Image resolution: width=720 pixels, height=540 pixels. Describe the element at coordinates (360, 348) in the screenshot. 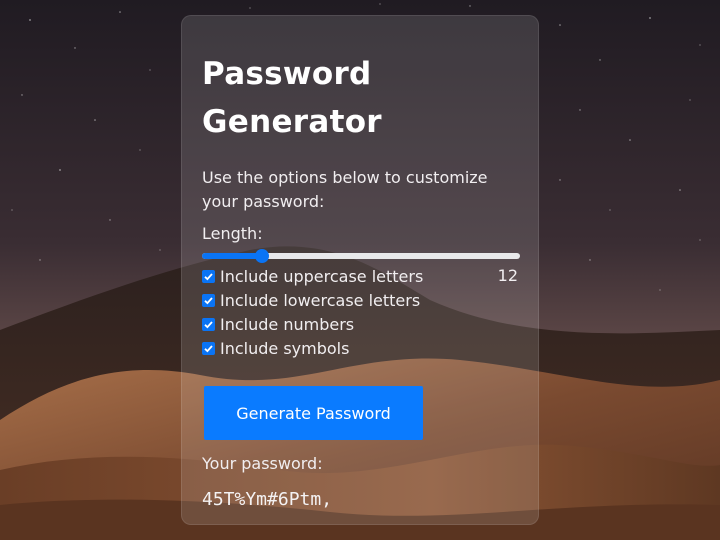

I see `option-symbols: Include symbols` at that location.